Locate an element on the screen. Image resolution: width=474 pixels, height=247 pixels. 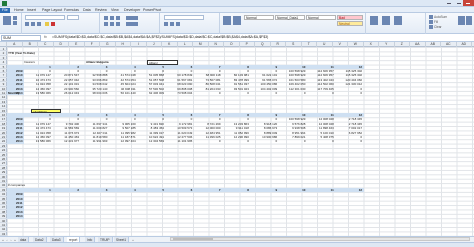
tab-home: Home is located at coordinates (19, 10).